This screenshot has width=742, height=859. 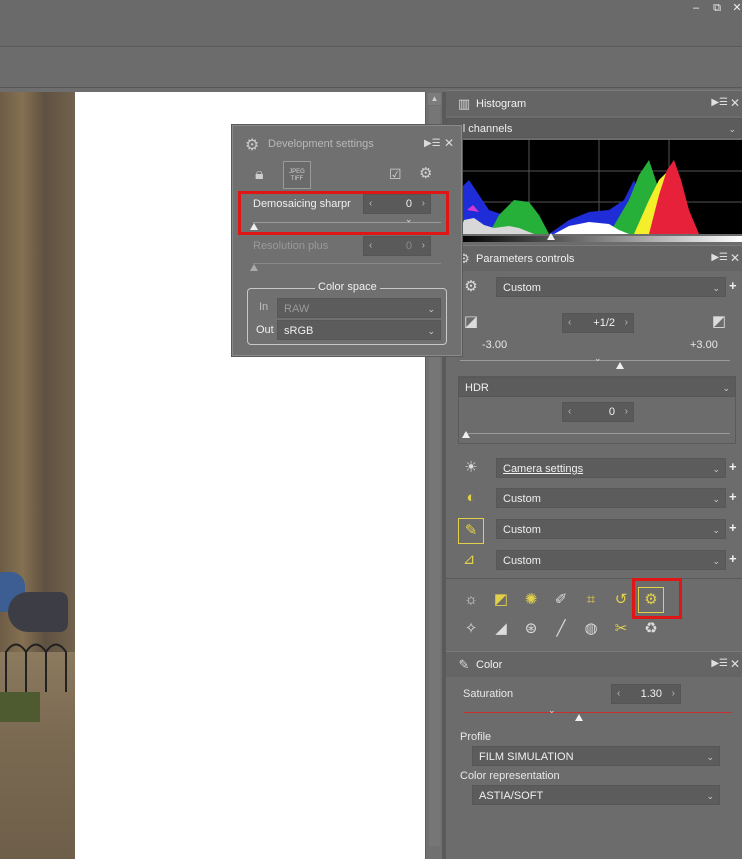 I want to click on profile-label: Profile, so click(x=476, y=737).